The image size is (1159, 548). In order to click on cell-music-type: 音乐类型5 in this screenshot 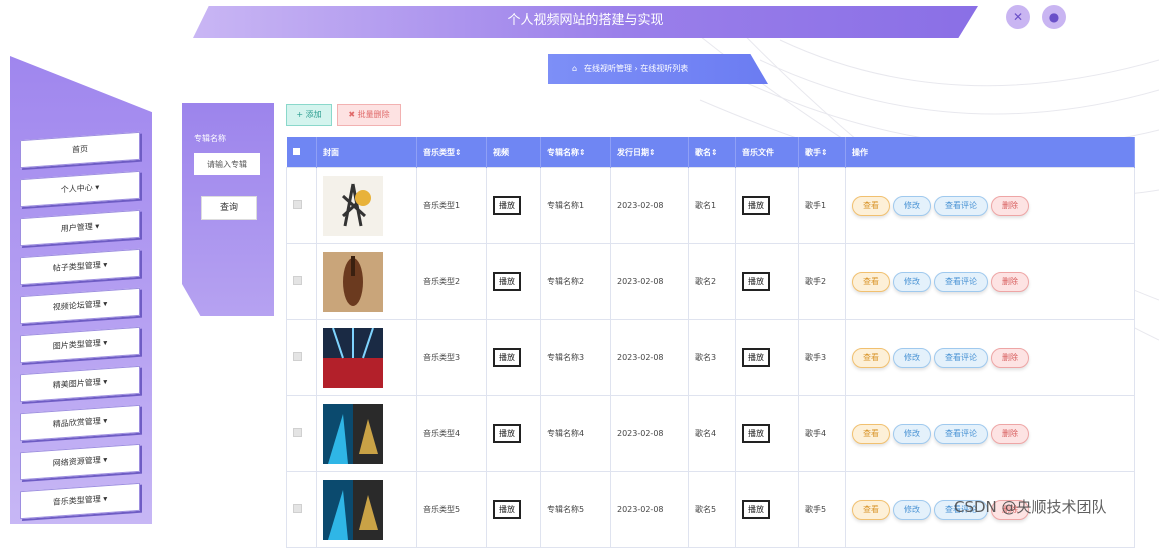, I will do `click(451, 509)`.